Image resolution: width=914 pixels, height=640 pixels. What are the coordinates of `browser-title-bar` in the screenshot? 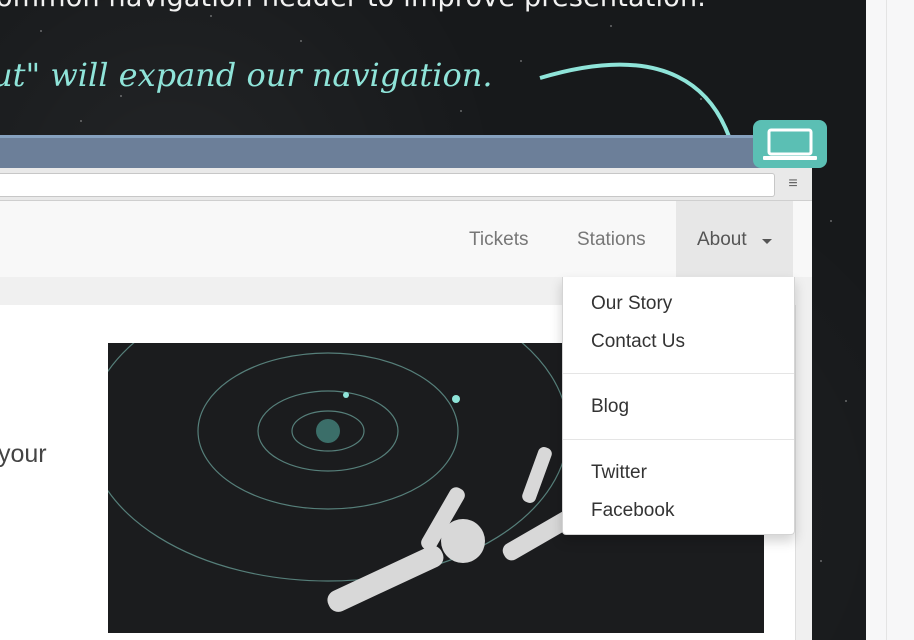 It's located at (406, 153).